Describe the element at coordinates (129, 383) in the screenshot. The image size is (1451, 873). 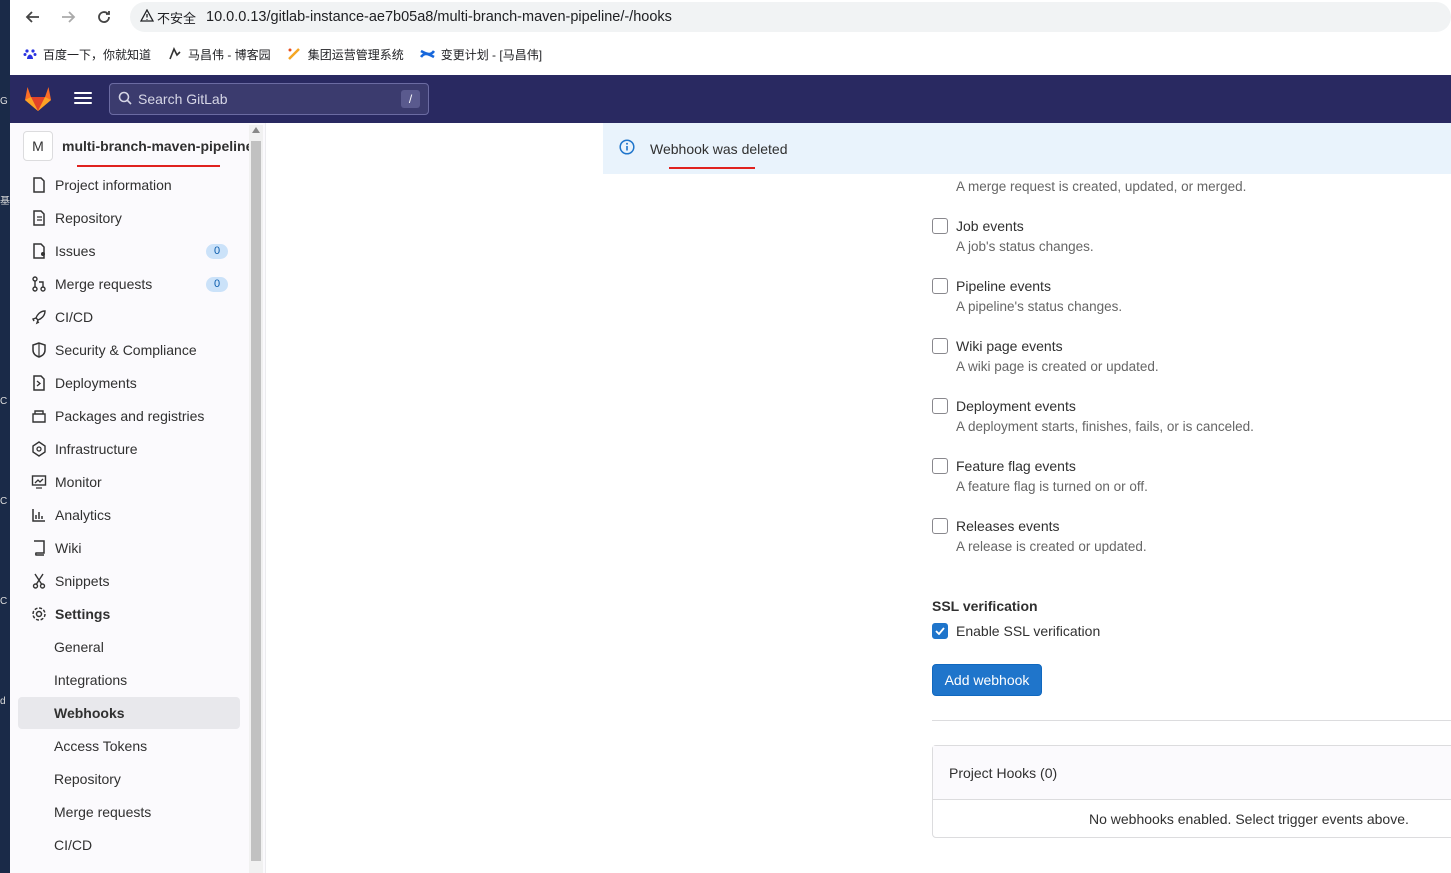
I see `sidebar-item-deployments: Deployments` at that location.